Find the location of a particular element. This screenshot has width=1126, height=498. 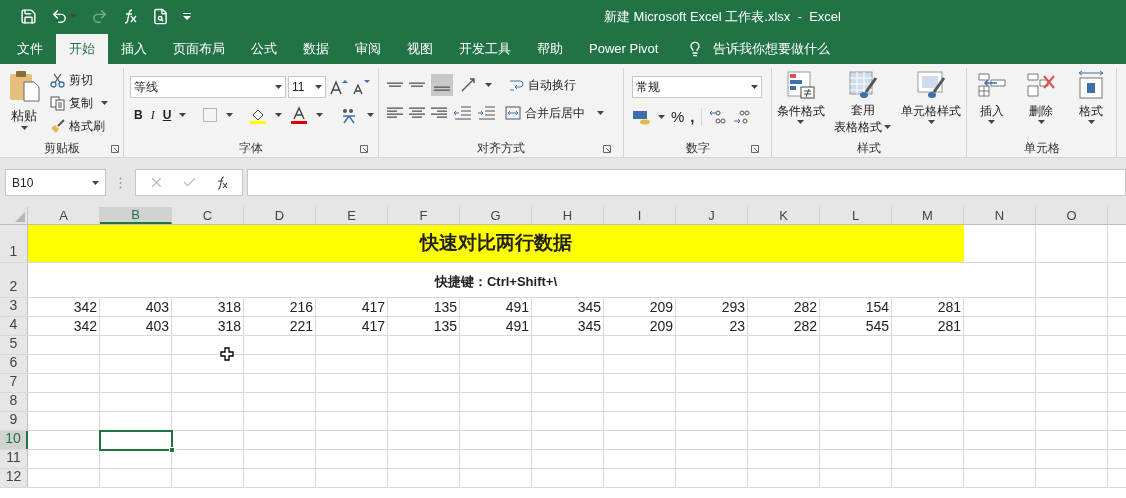

italic-button: I is located at coordinates (152, 115).